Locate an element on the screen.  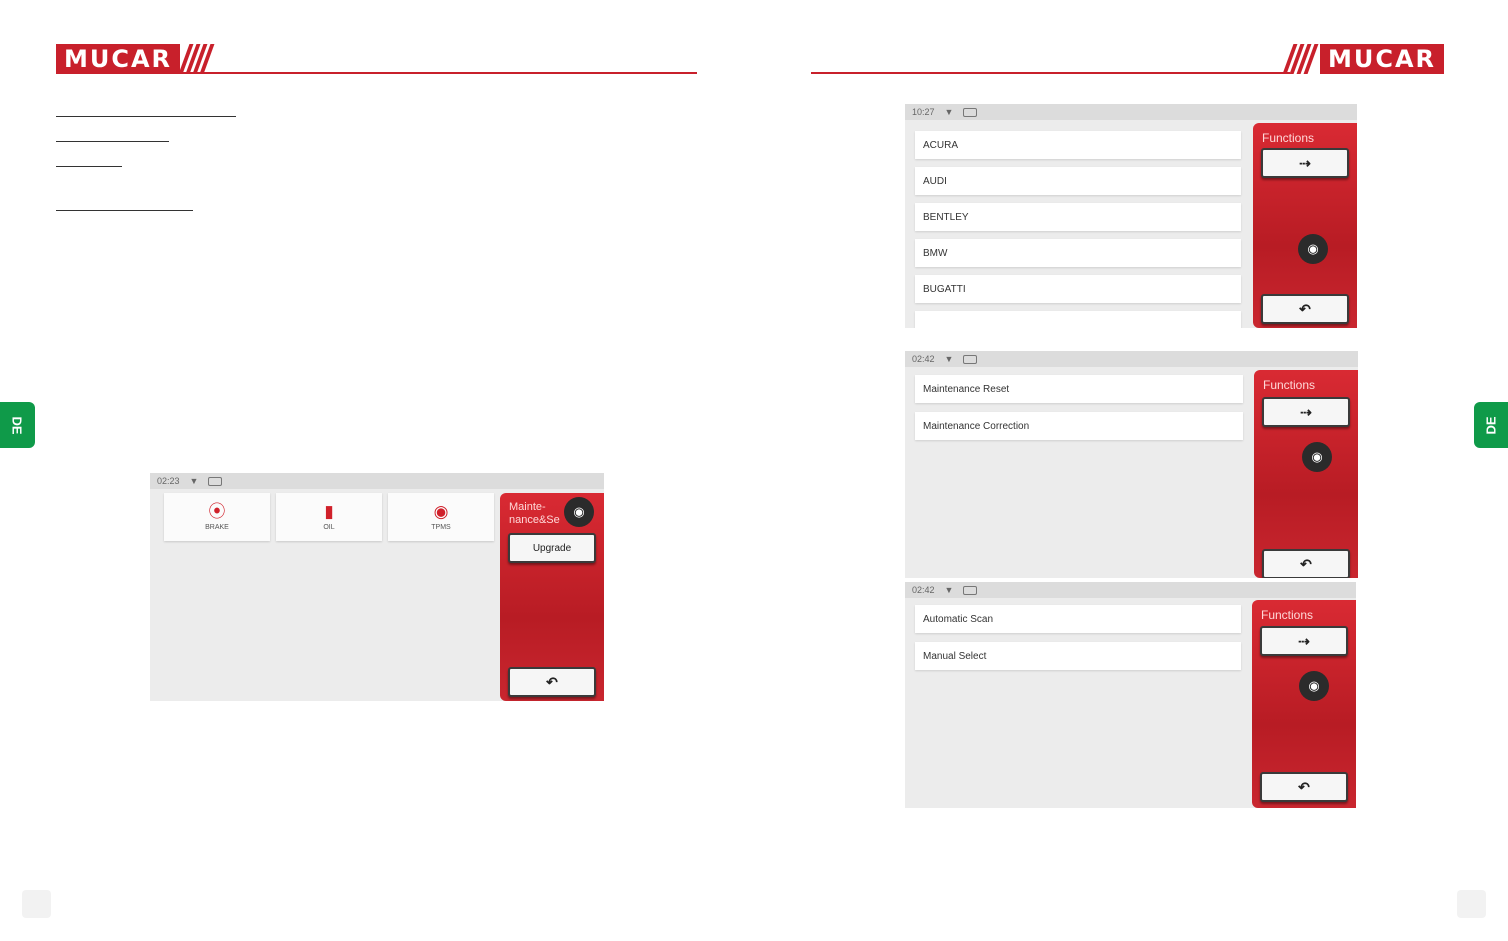
language-tab-right: DE is located at coordinates (1491, 425).